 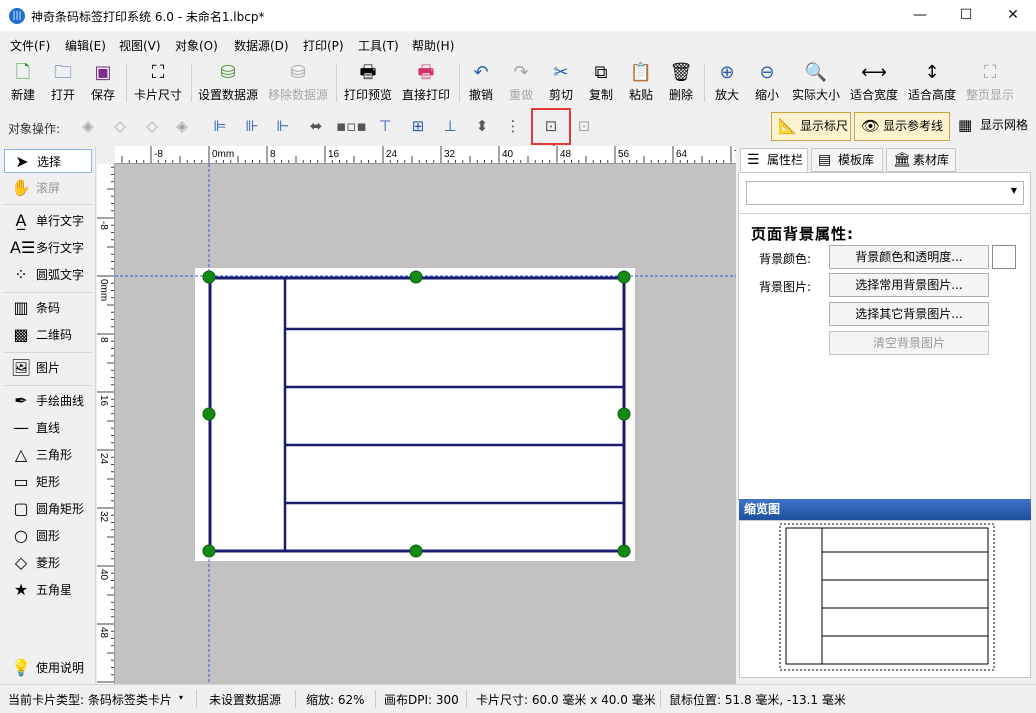 What do you see at coordinates (120, 126) in the screenshot?
I see `bring-forward-icon: ◇` at bounding box center [120, 126].